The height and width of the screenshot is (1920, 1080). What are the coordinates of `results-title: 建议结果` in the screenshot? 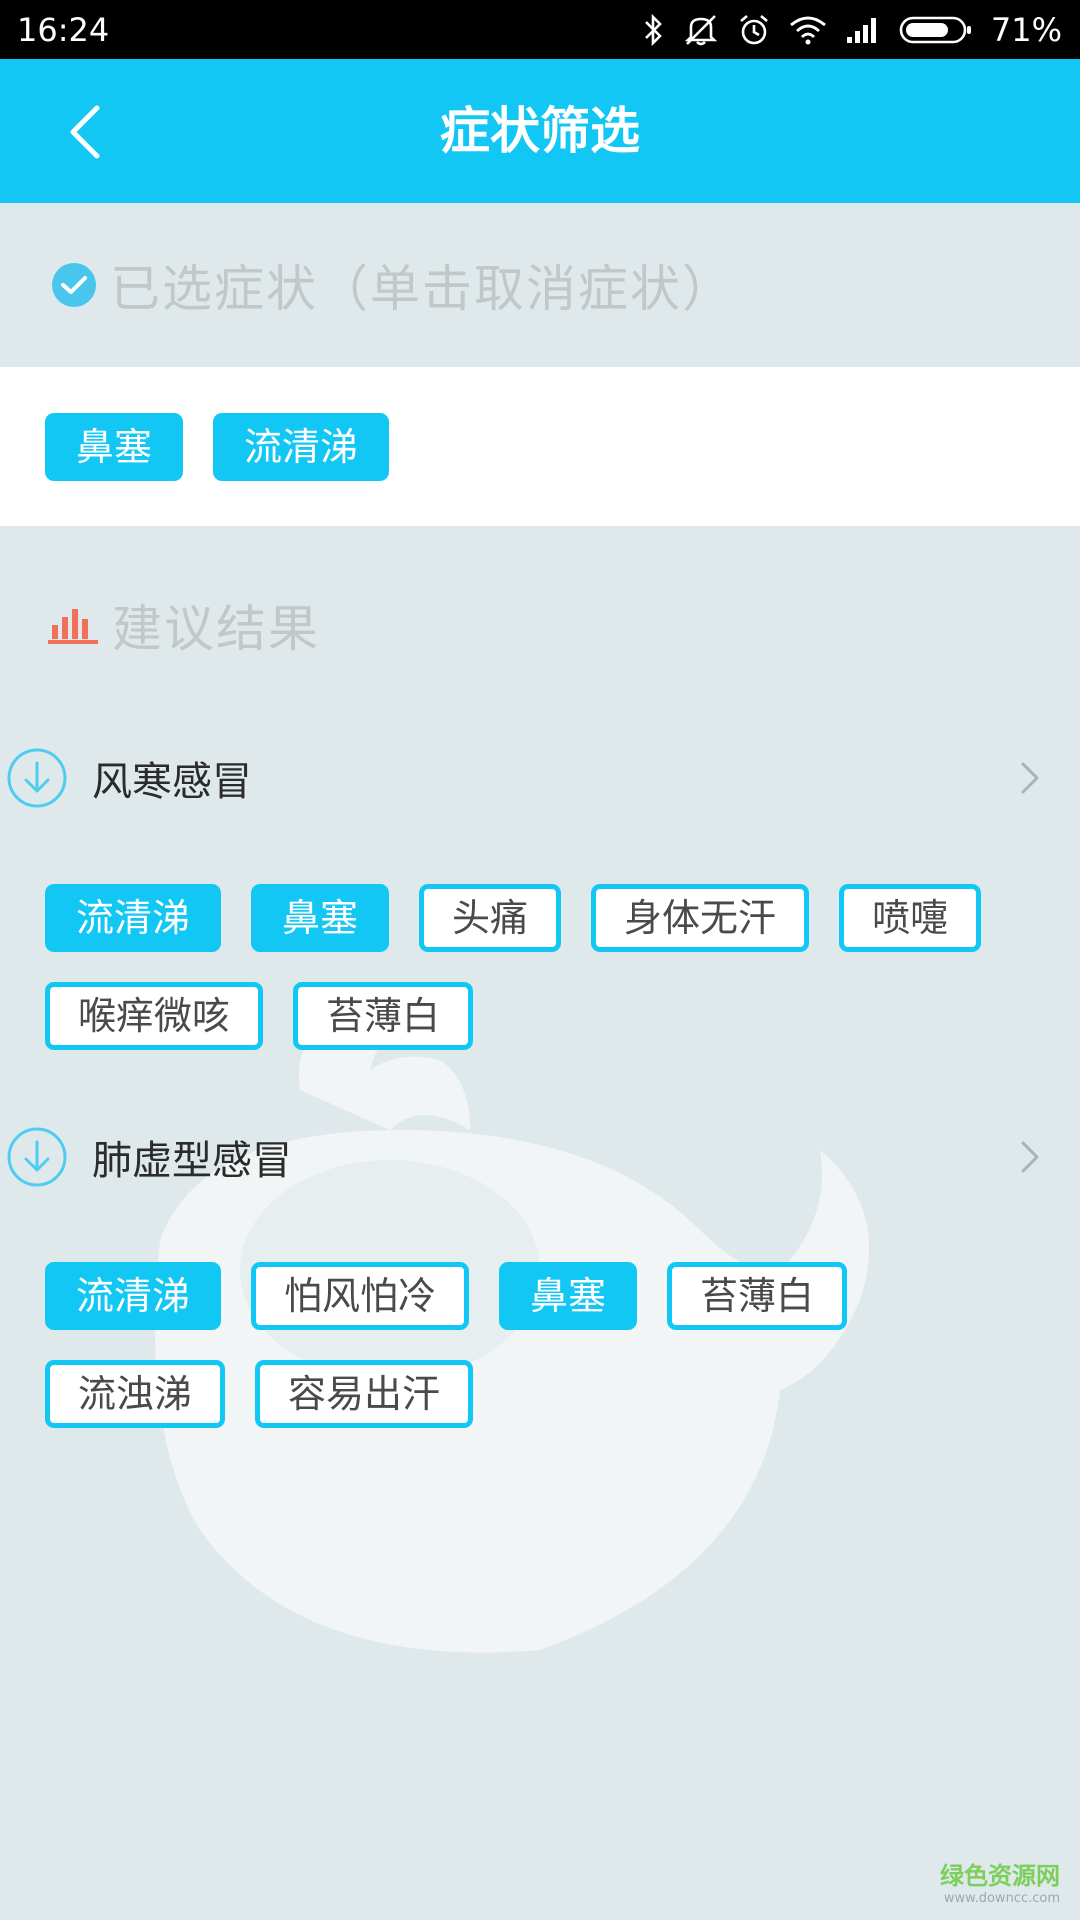 It's located at (216, 629).